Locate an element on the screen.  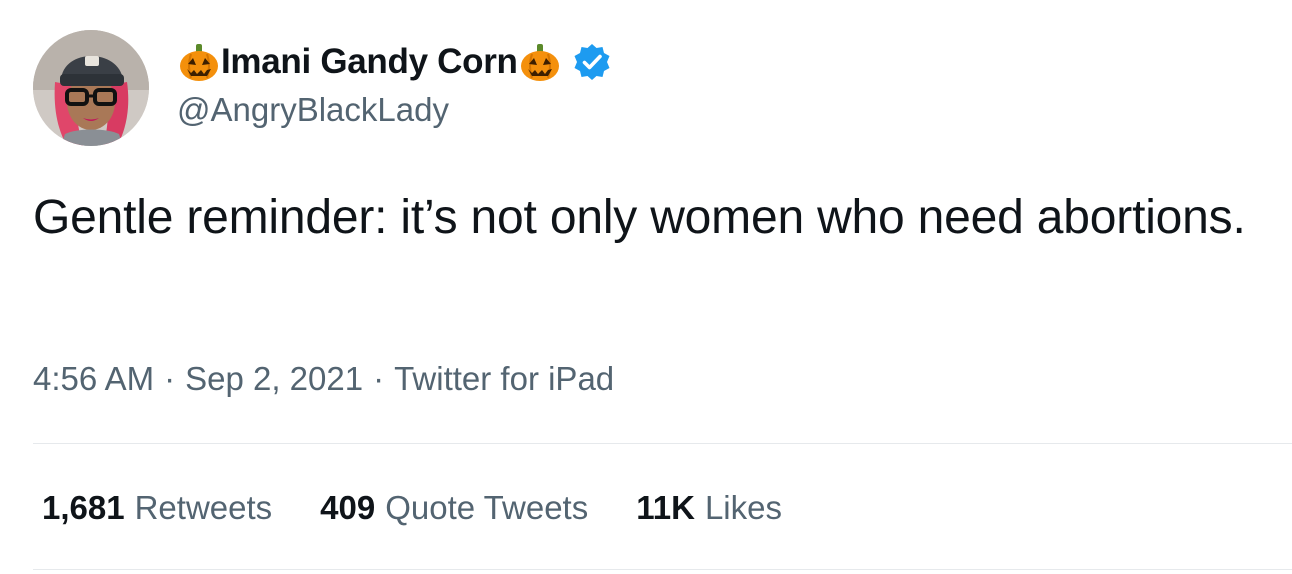
tweet-source: Twitter for iPad is located at coordinates (504, 378).